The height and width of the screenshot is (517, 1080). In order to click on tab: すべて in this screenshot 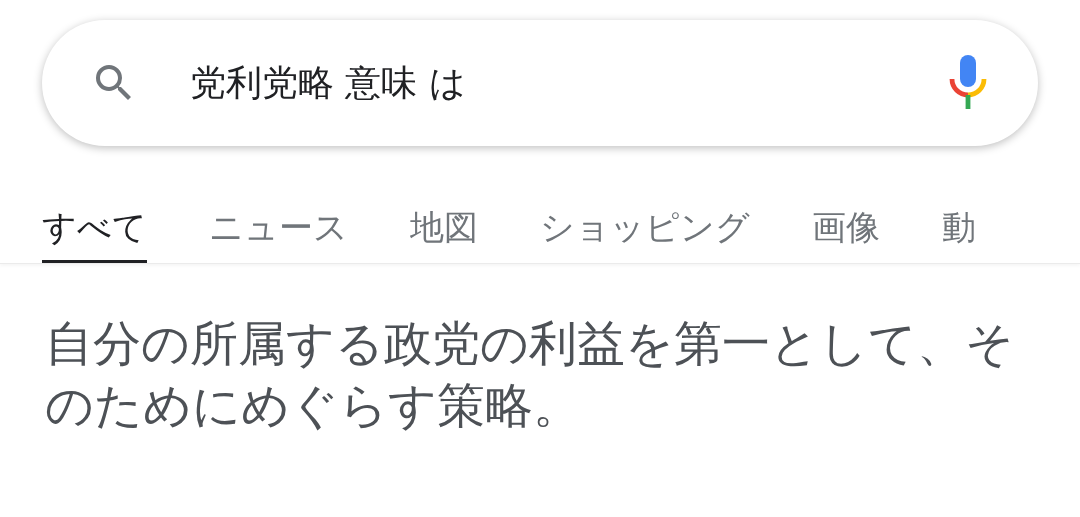, I will do `click(94, 230)`.